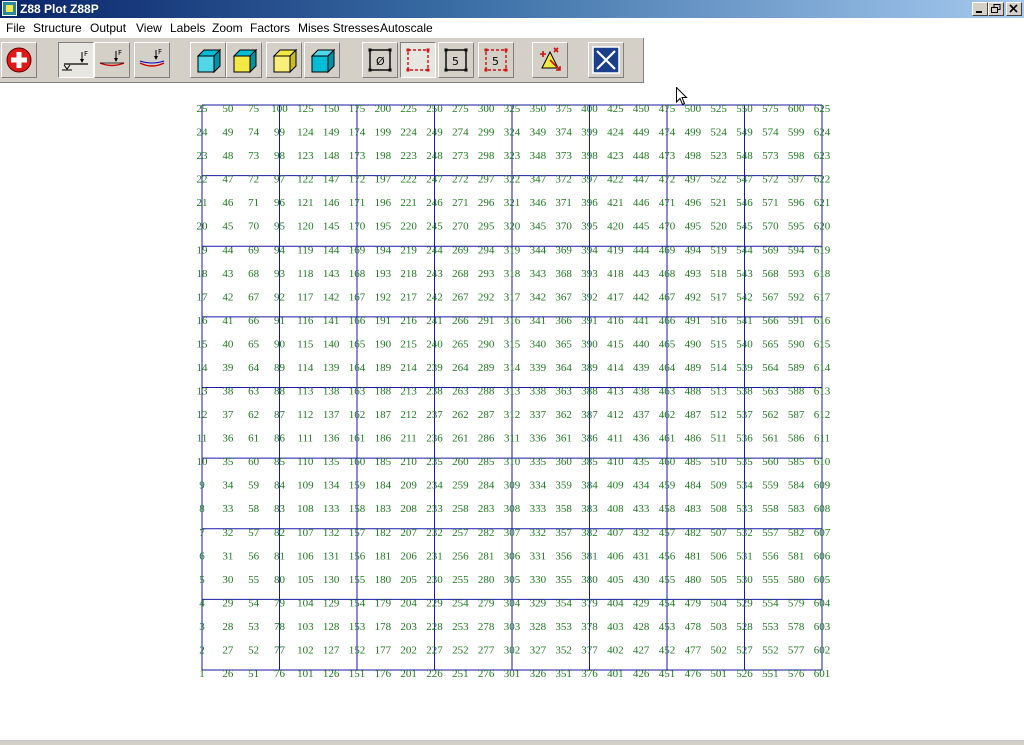 The height and width of the screenshot is (745, 1024). Describe the element at coordinates (108, 28) in the screenshot. I see `menu-output: Output` at that location.